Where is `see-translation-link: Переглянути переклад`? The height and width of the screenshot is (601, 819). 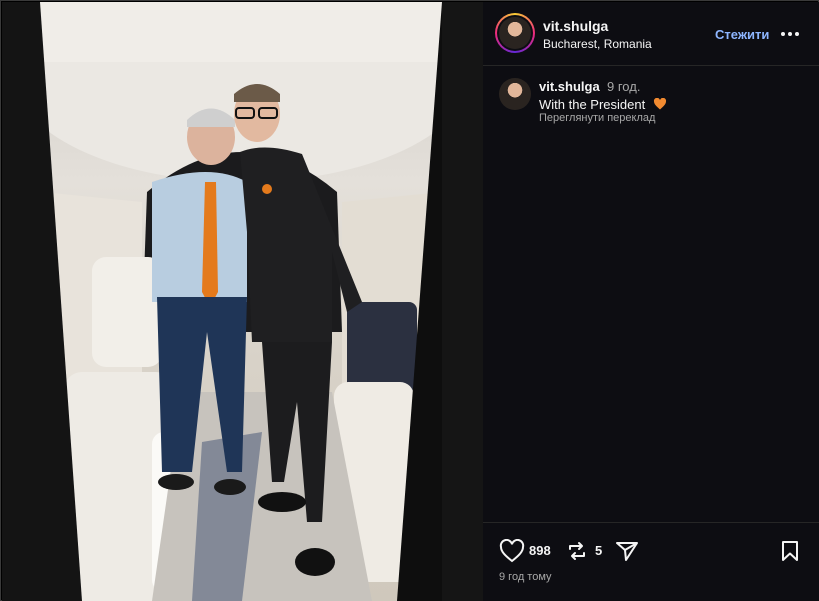
see-translation-link: Переглянути переклад is located at coordinates (597, 118).